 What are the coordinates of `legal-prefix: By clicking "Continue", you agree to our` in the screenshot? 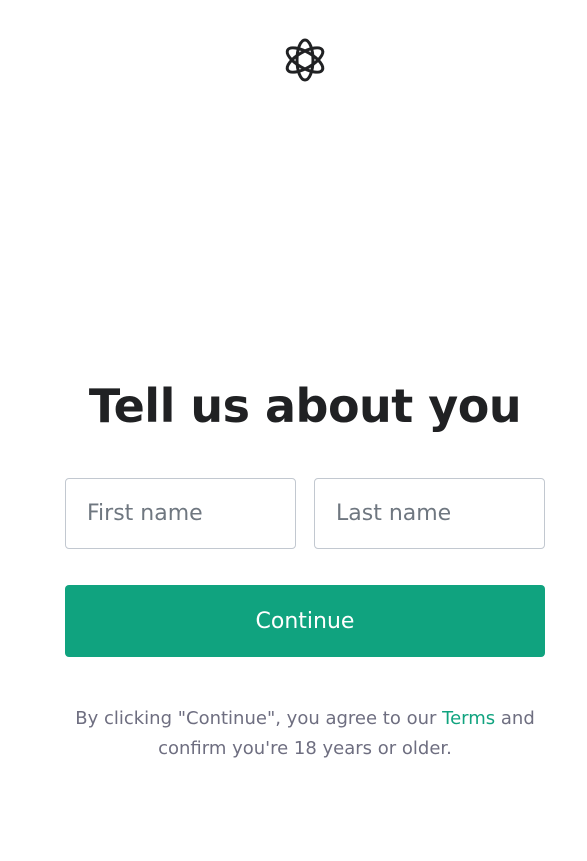 It's located at (259, 718).